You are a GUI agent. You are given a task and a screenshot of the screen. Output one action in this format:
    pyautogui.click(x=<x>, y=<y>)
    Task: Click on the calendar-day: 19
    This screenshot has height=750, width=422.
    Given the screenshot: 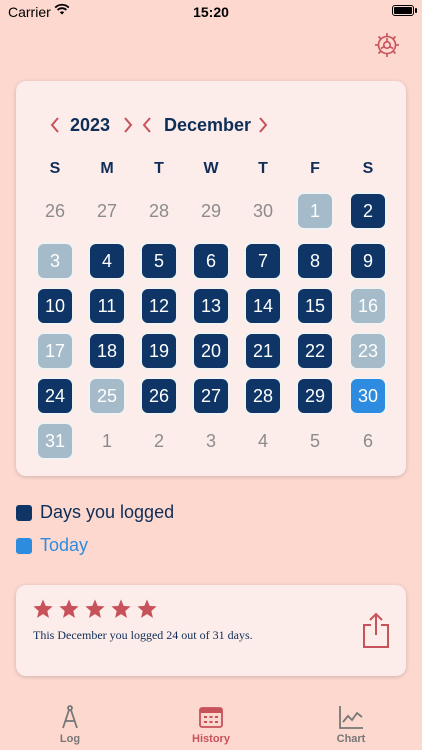 What is the action you would take?
    pyautogui.click(x=159, y=351)
    